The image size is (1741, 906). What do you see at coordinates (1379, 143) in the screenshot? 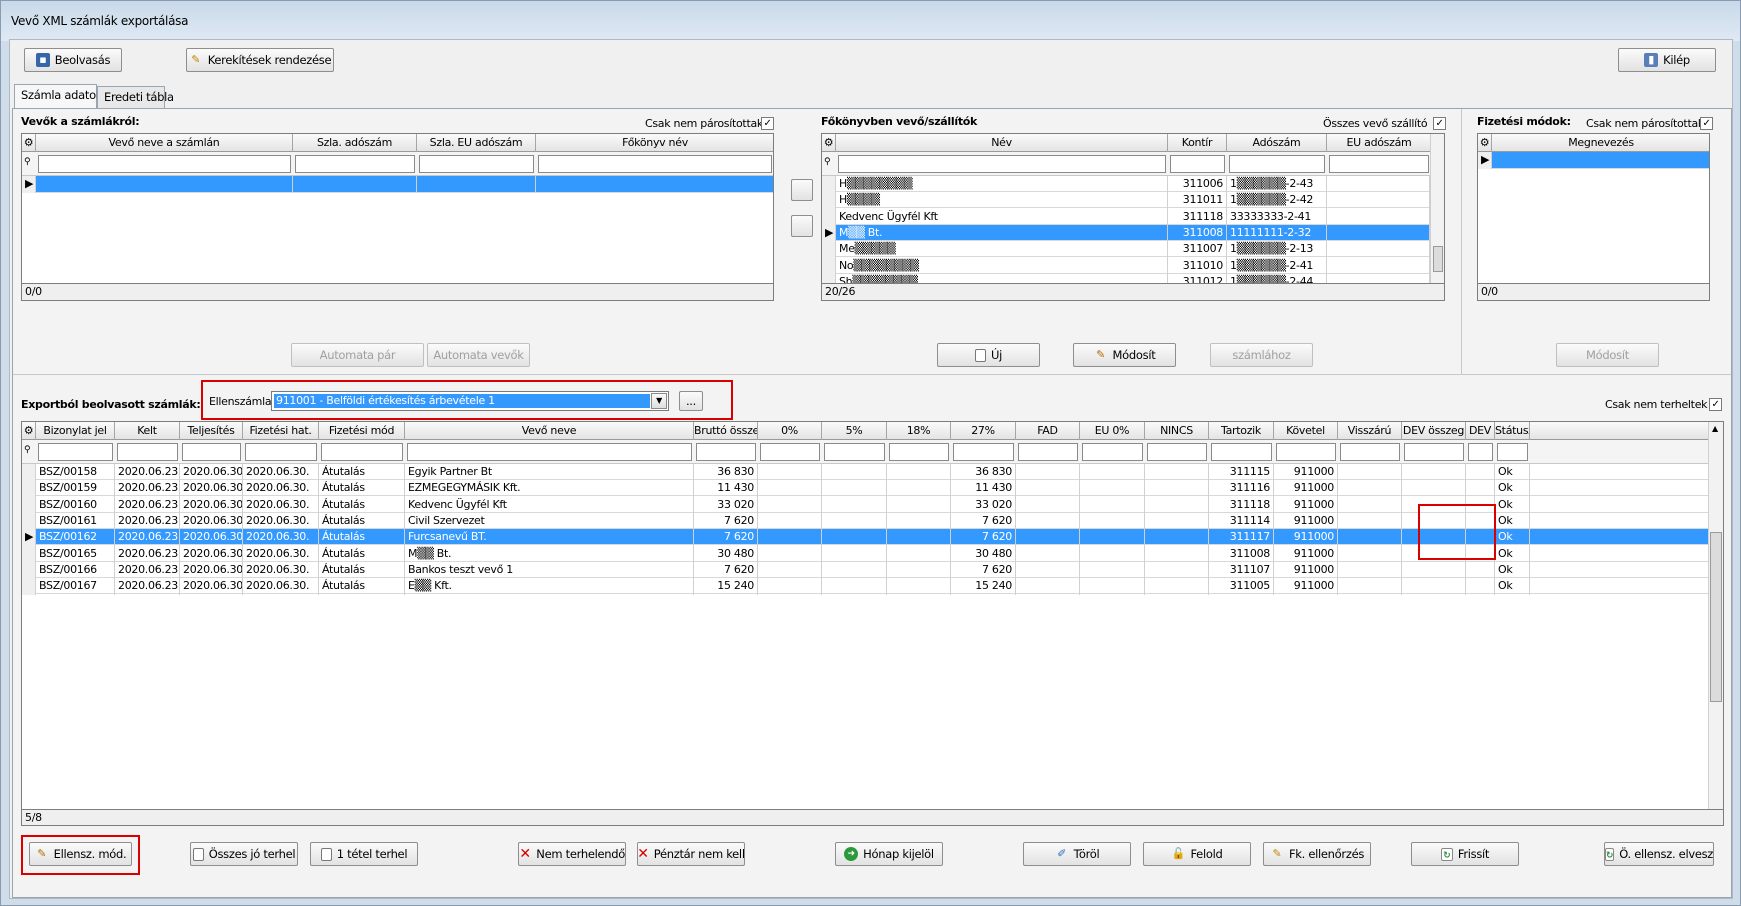
I see `col-eu-tax-number: EU adószám` at bounding box center [1379, 143].